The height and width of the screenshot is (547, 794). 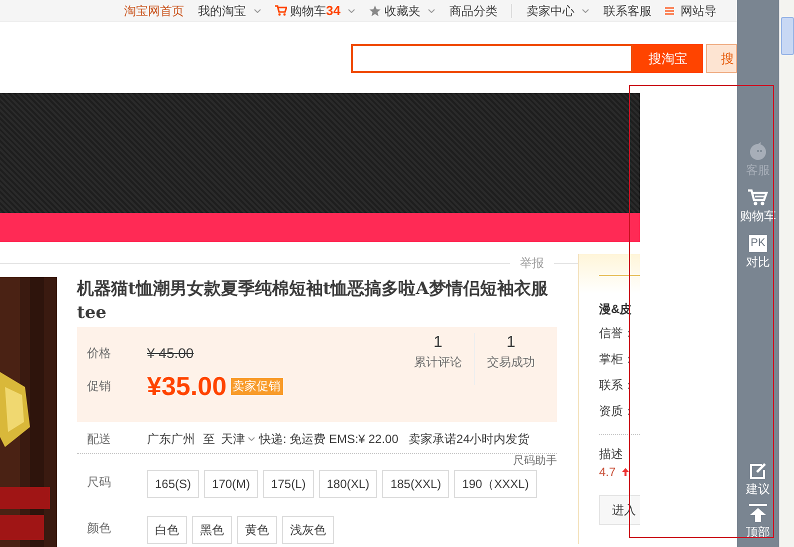 I want to click on stat-label: 累计评论, so click(x=438, y=362).